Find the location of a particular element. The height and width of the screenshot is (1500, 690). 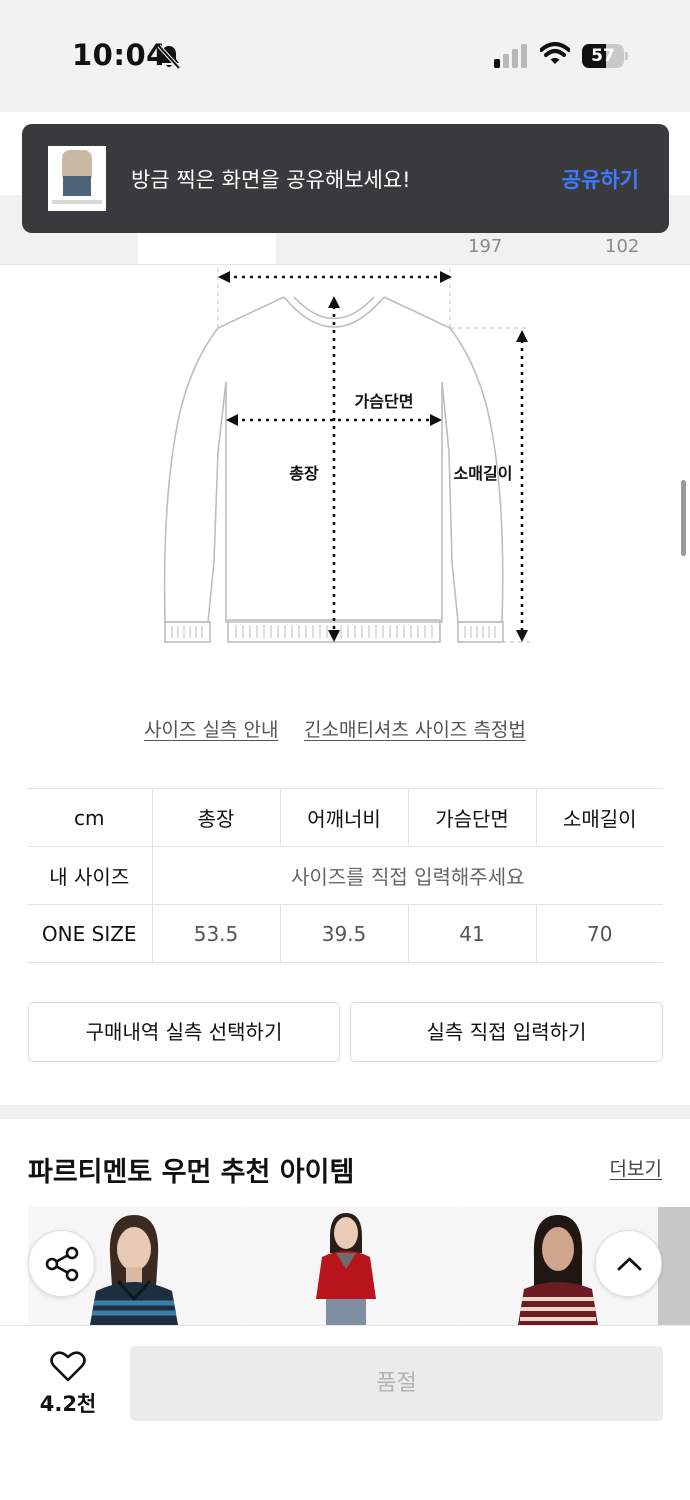

product-card is located at coordinates (349, 1266).